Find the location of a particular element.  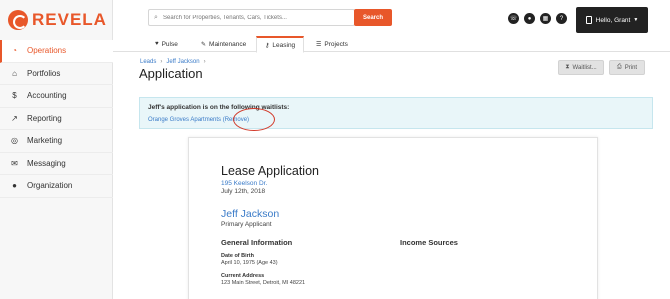

sidebar-item-reporting: ↗ Reporting is located at coordinates (56, 119).